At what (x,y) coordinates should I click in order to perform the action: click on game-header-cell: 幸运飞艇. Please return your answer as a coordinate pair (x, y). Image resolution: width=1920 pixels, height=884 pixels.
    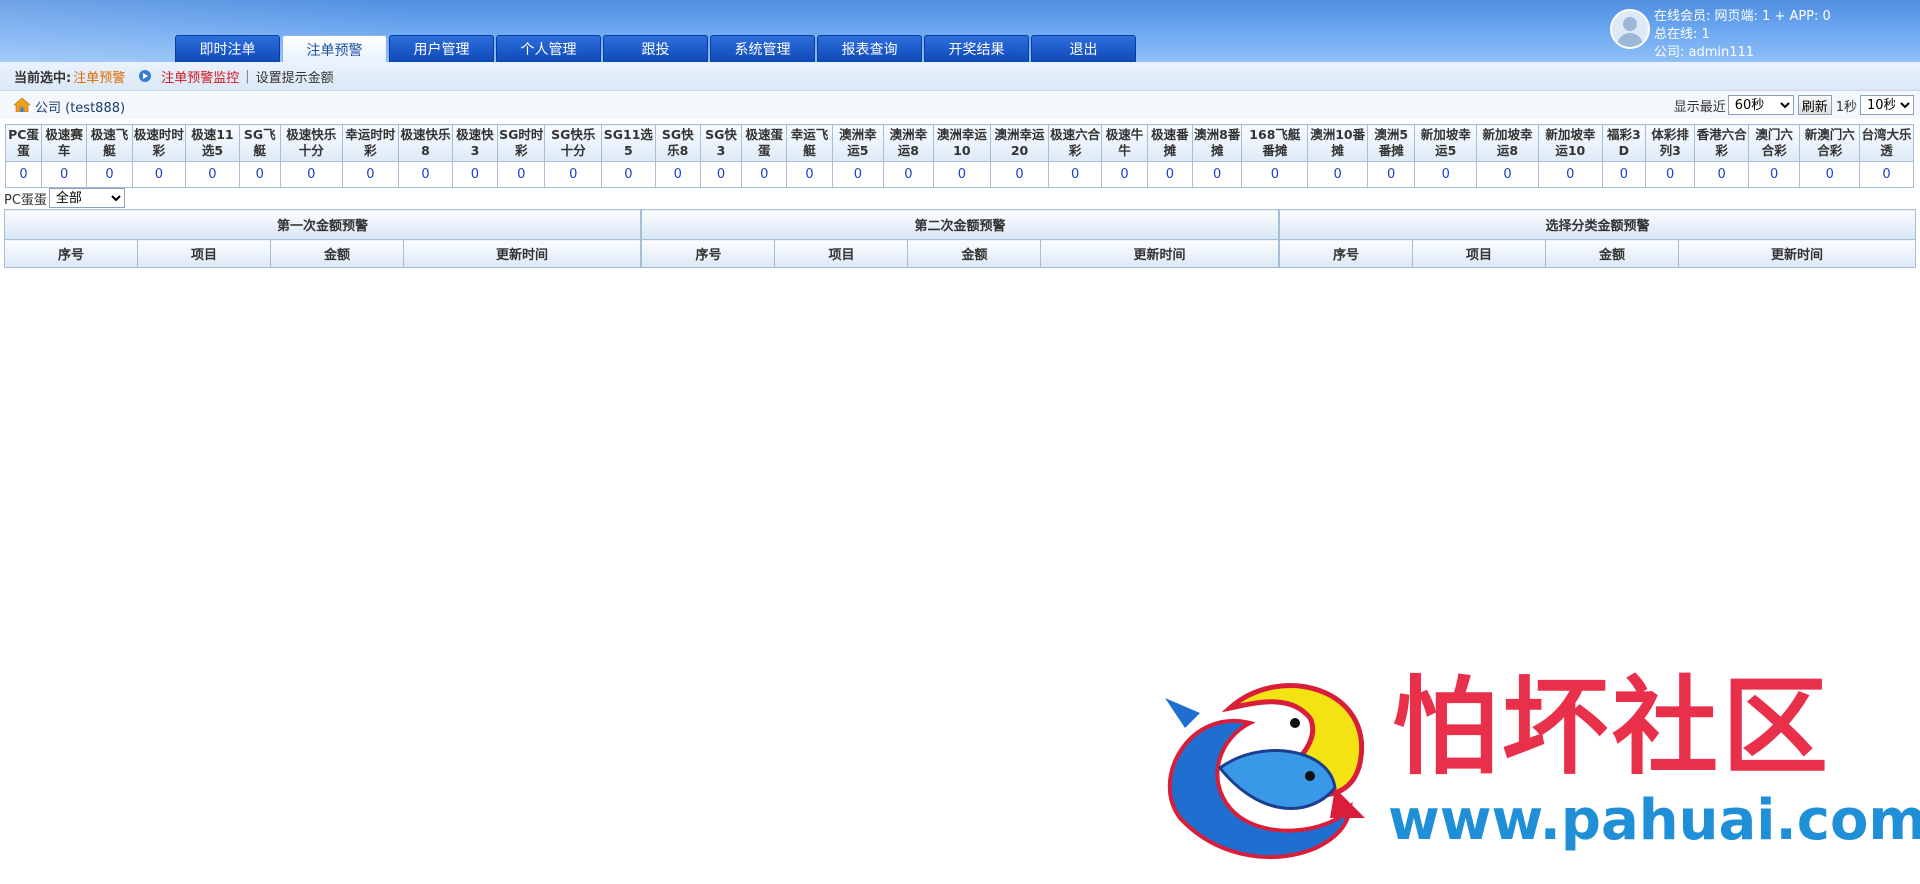
    Looking at the image, I should click on (809, 143).